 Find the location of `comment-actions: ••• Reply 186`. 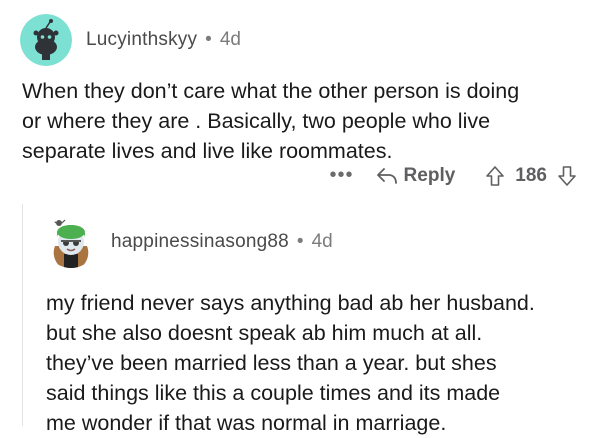

comment-actions: ••• Reply 186 is located at coordinates (453, 175).